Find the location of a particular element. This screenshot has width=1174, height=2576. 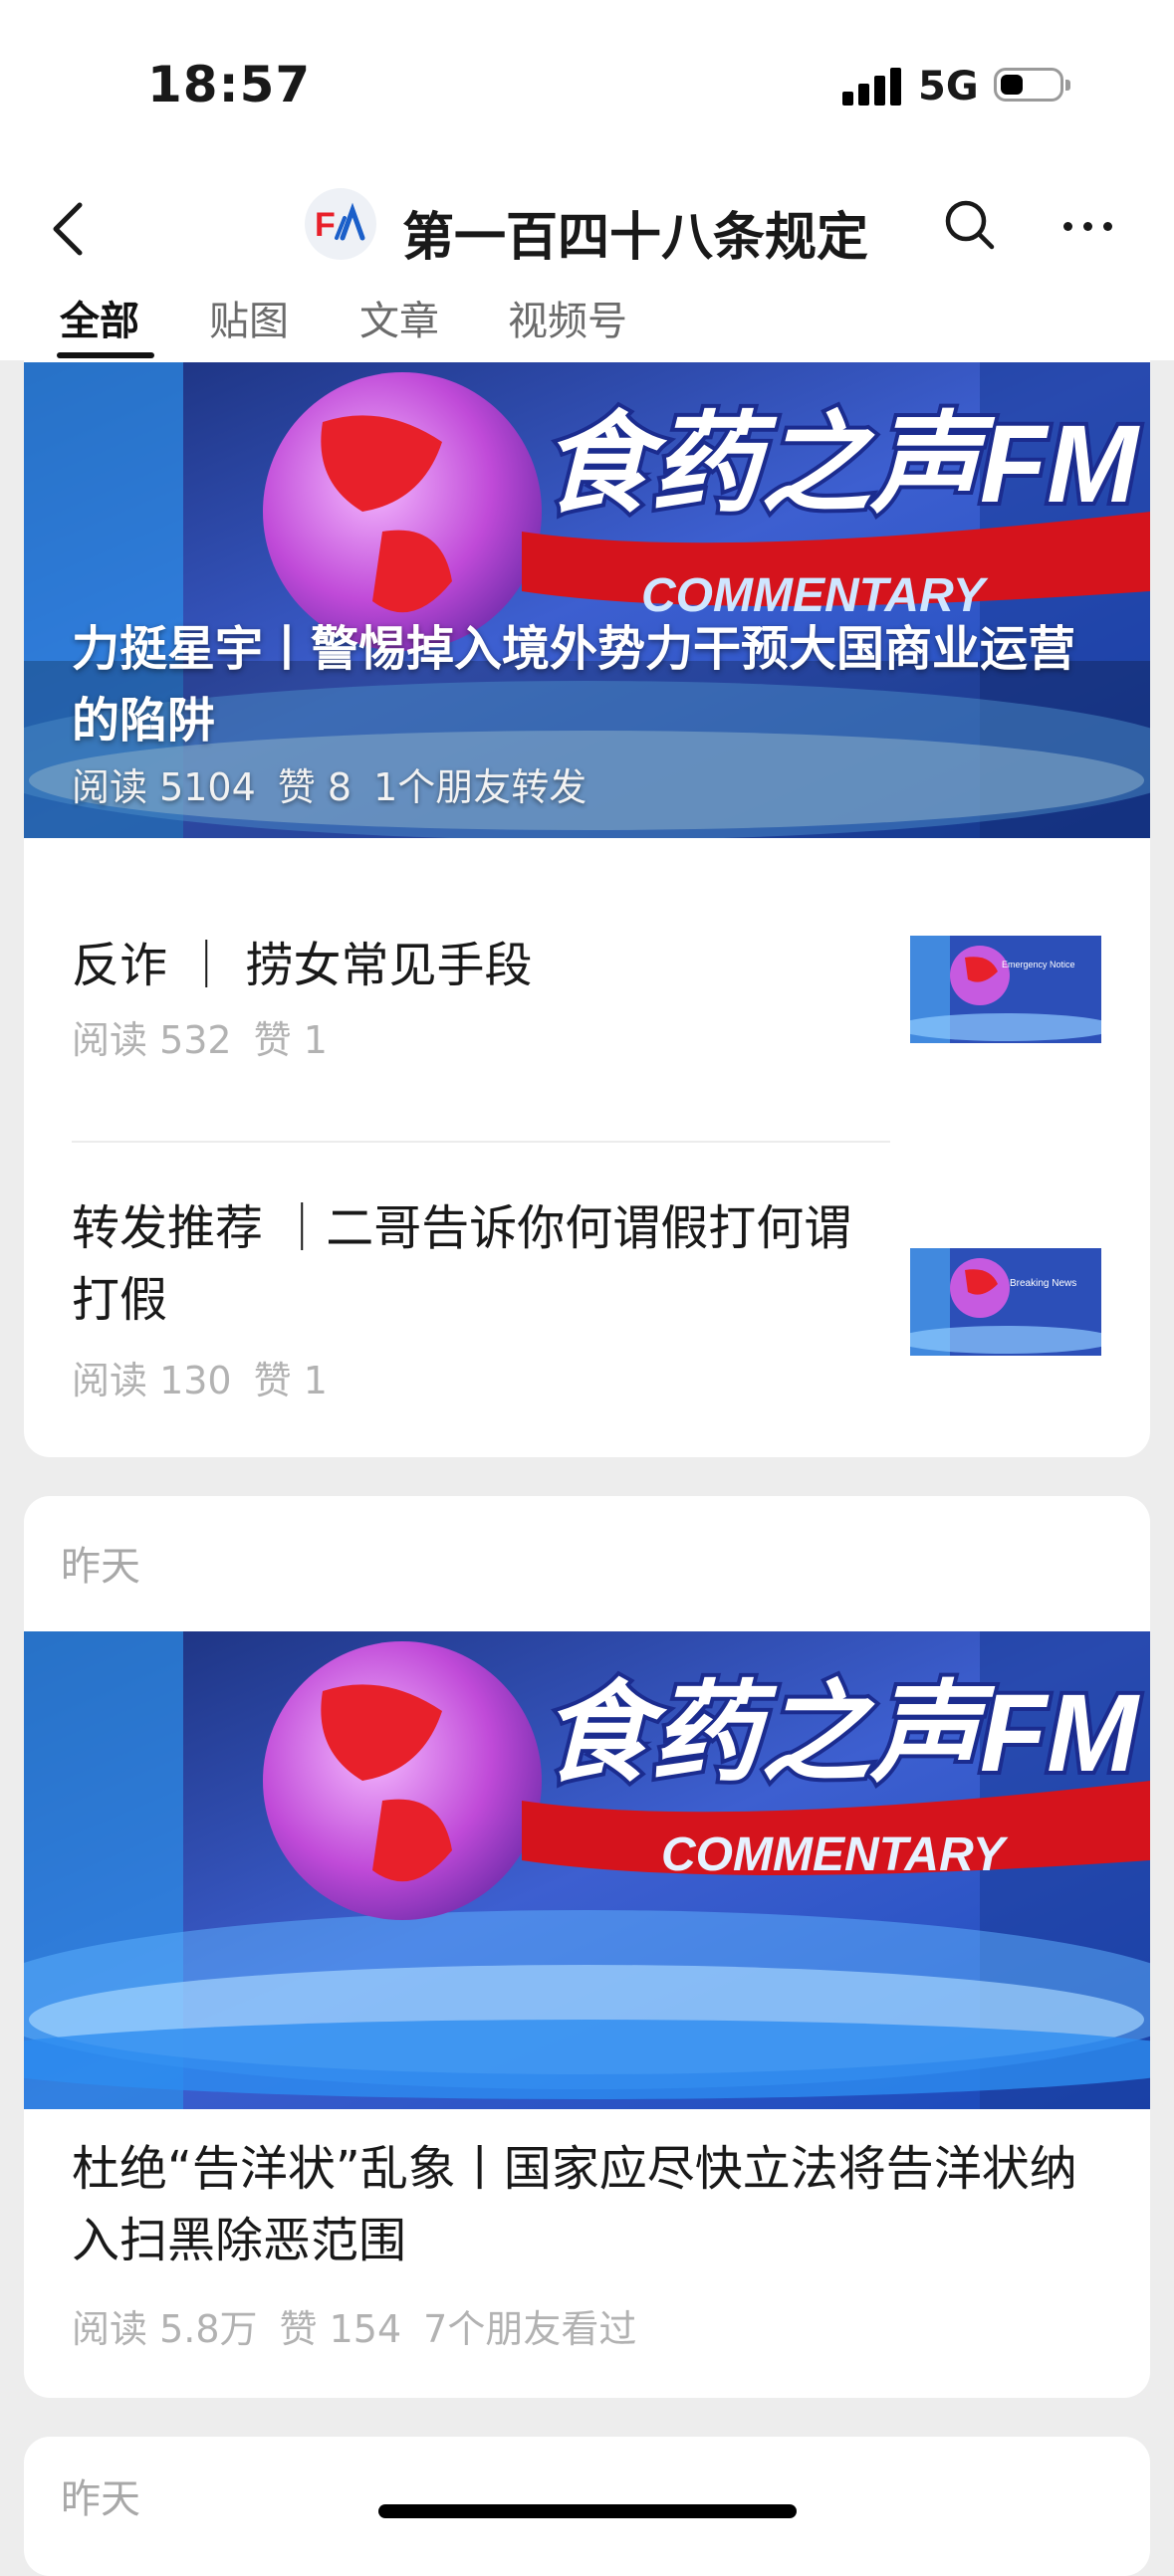

thumb-caption: Emergency Notice is located at coordinates (1038, 964).